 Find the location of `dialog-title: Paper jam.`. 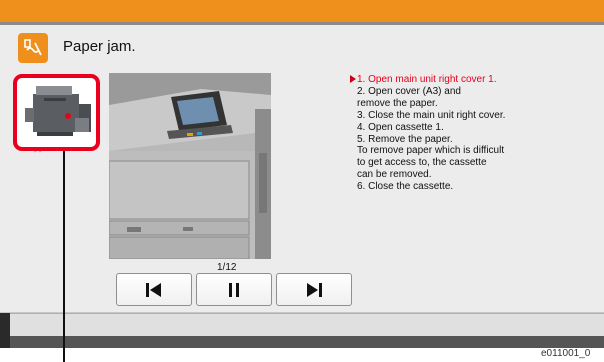

dialog-title: Paper jam. is located at coordinates (99, 46).